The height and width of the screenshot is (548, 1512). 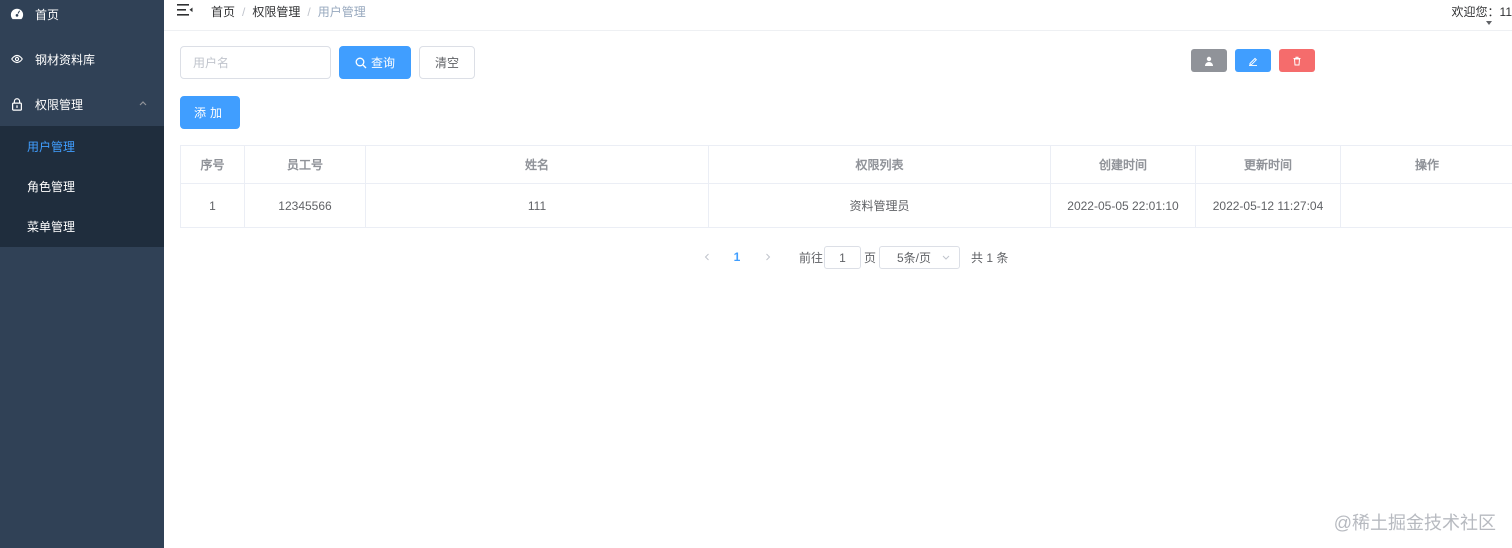 I want to click on cell-created: 2022-05-05 22:01:10, so click(x=1123, y=205).